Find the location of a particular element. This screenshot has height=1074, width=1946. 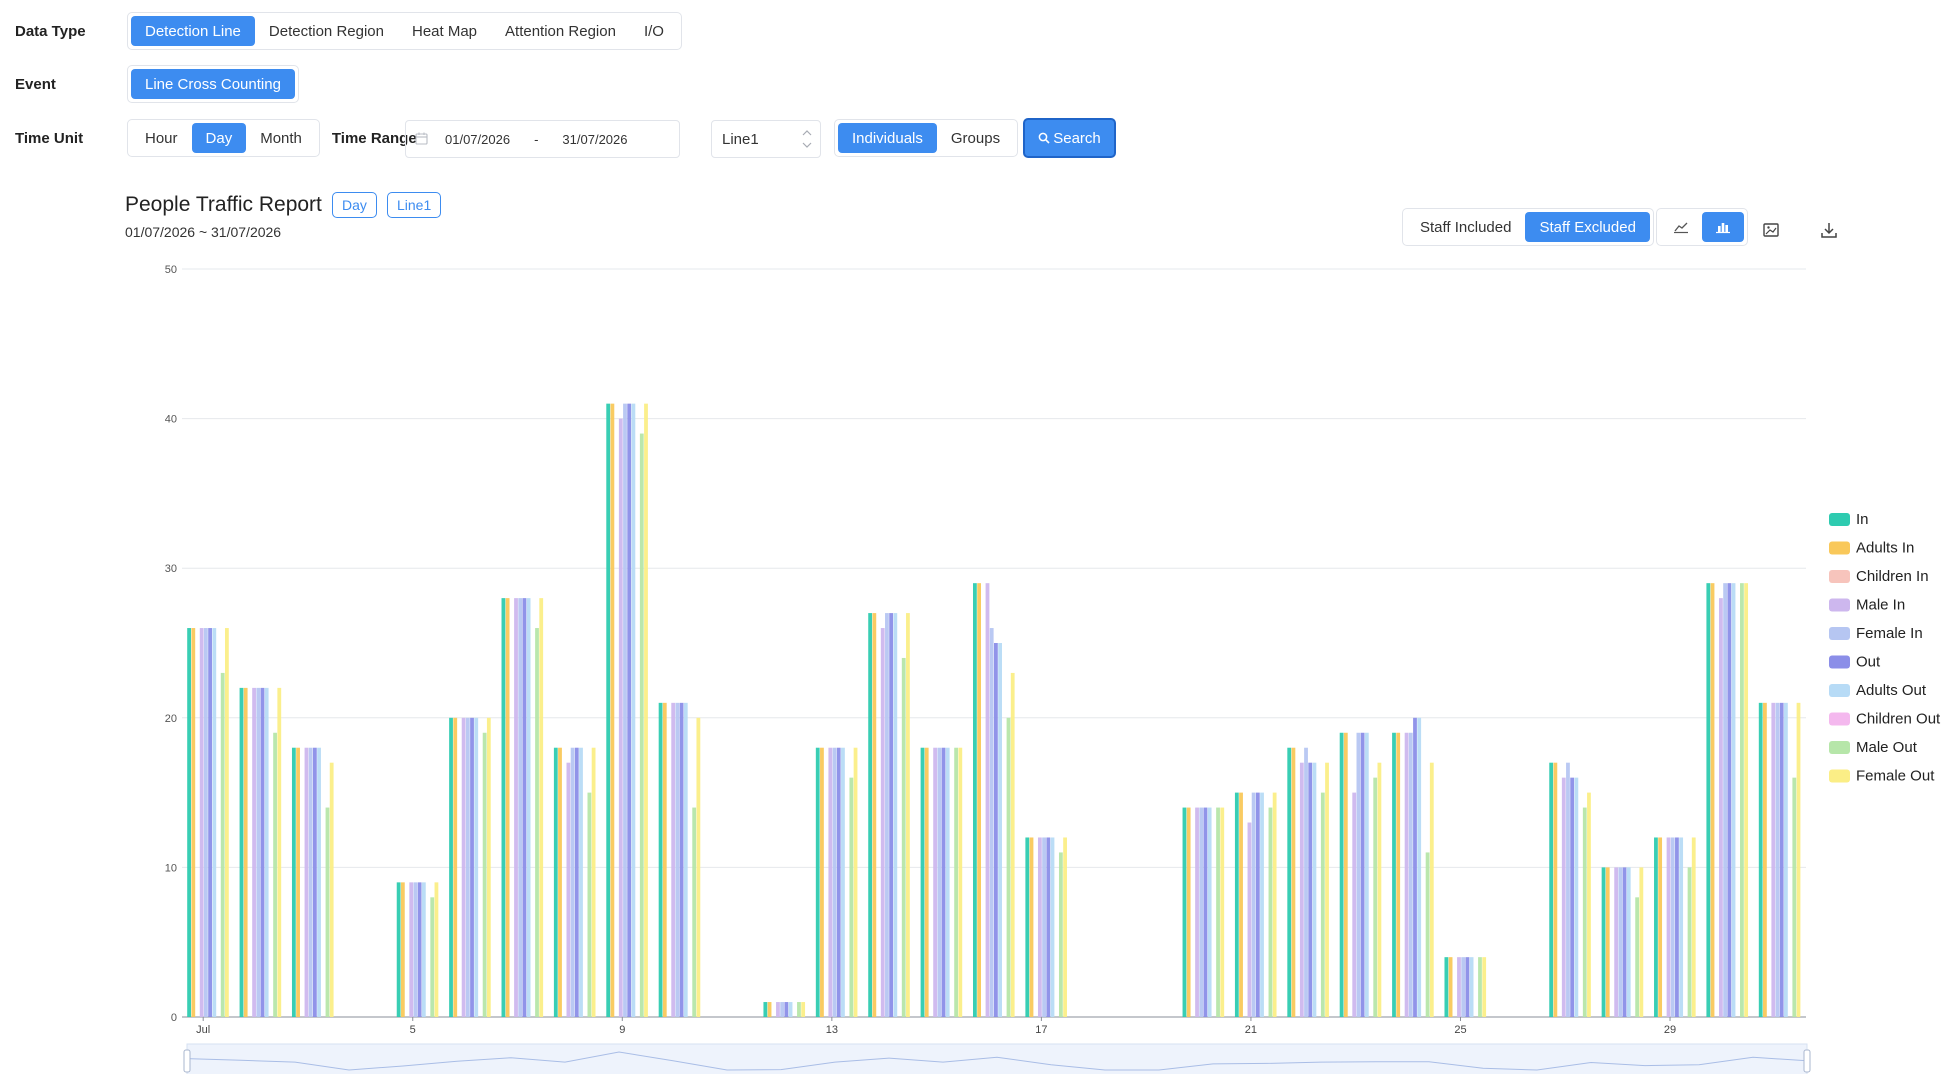

time-range-picker: 01/07/2026 - 31/07/2026 is located at coordinates (542, 139).